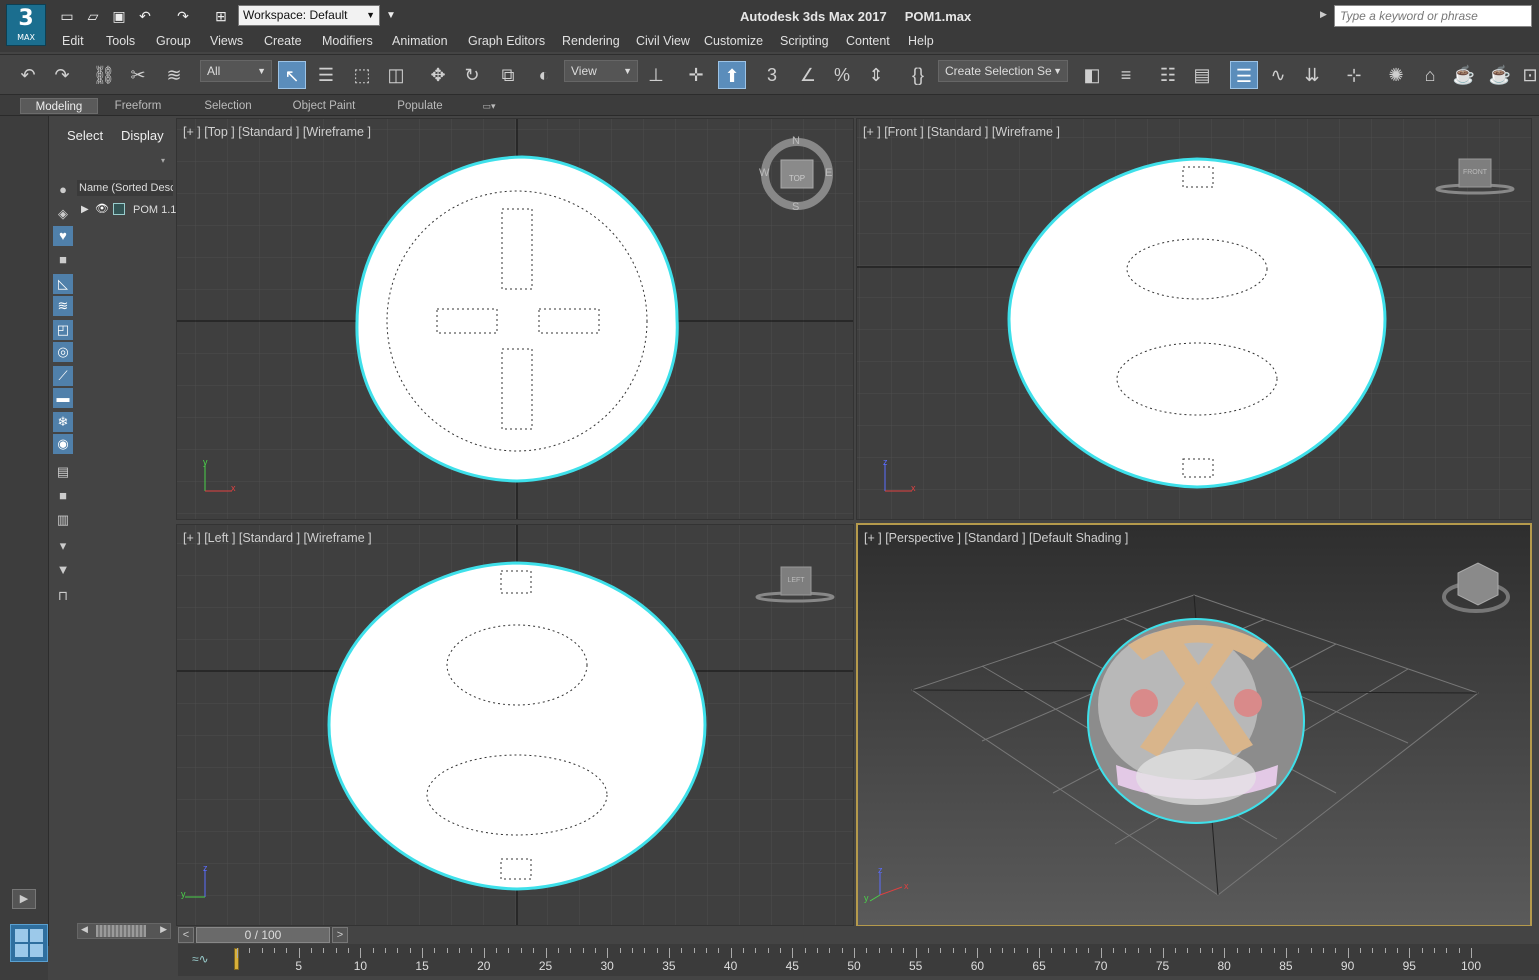 The height and width of the screenshot is (980, 1539). Describe the element at coordinates (696, 75) in the screenshot. I see `select-manipulate-icon: ✛` at that location.